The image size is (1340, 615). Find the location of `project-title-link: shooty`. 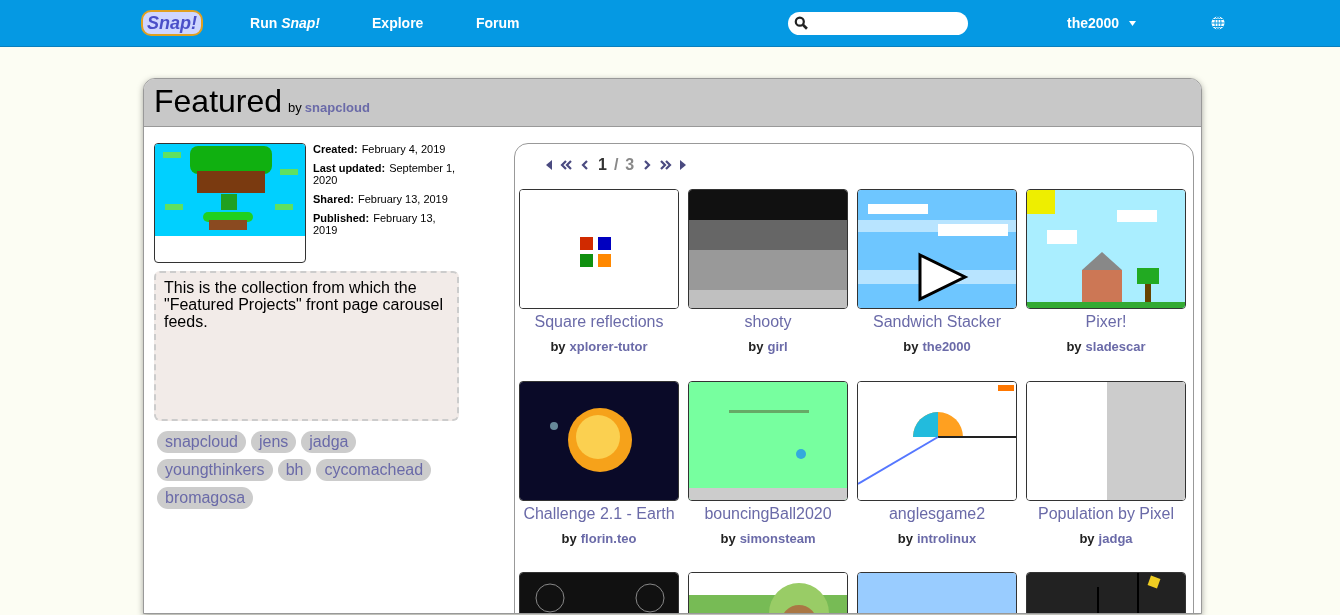

project-title-link: shooty is located at coordinates (768, 322).